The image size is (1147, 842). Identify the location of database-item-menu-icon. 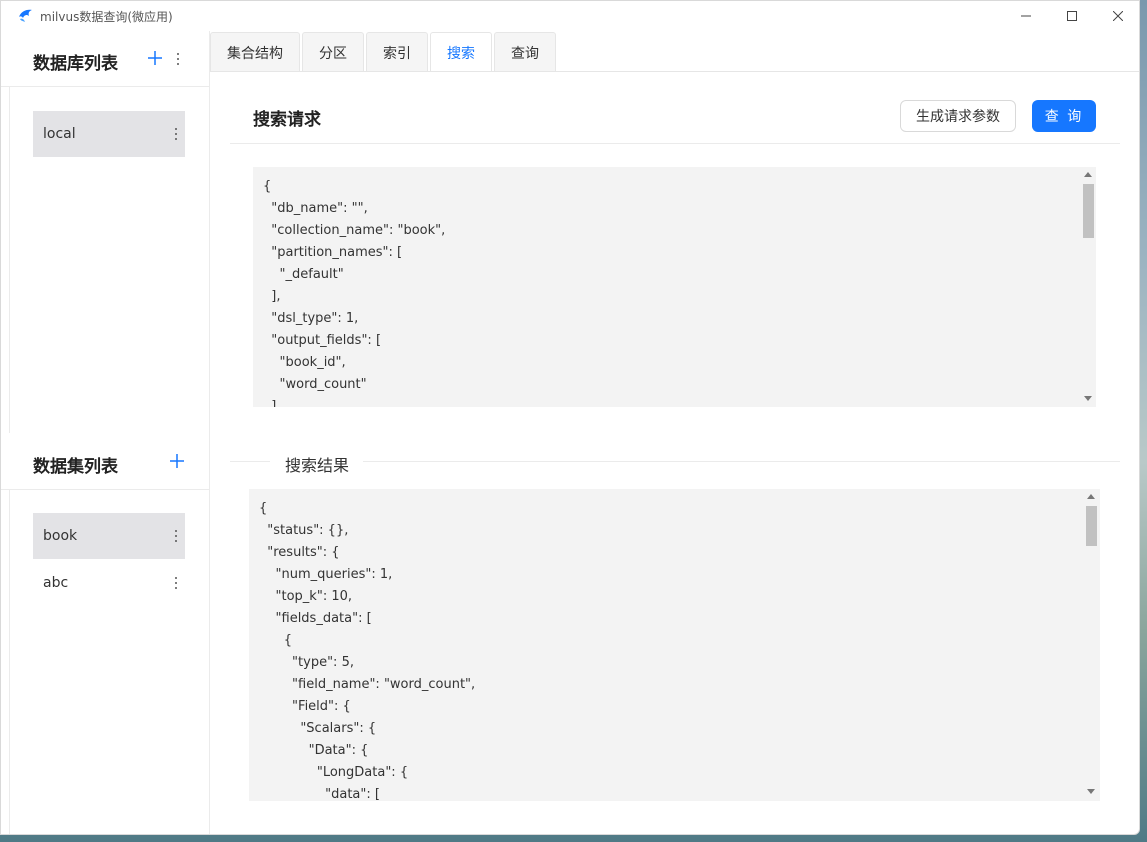
(176, 134).